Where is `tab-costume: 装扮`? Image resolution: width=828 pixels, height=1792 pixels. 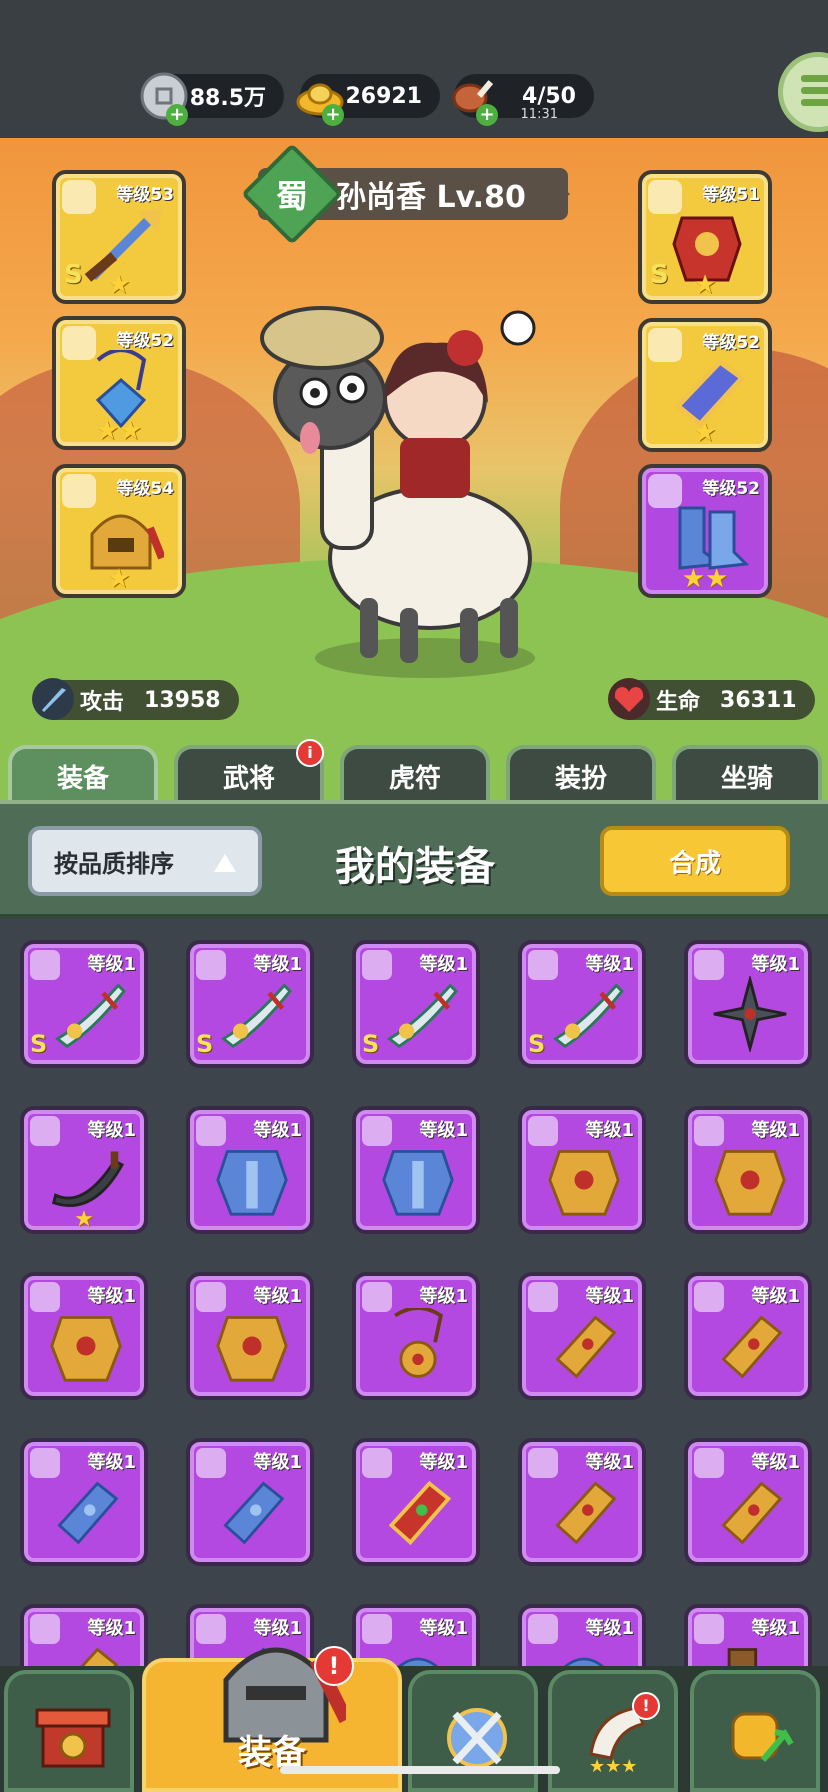
tab-costume: 装扮 is located at coordinates (581, 774).